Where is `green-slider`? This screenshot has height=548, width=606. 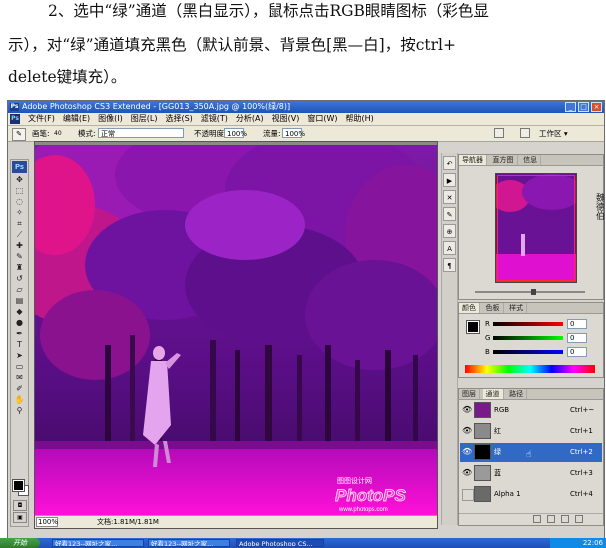
green-slider is located at coordinates (528, 338).